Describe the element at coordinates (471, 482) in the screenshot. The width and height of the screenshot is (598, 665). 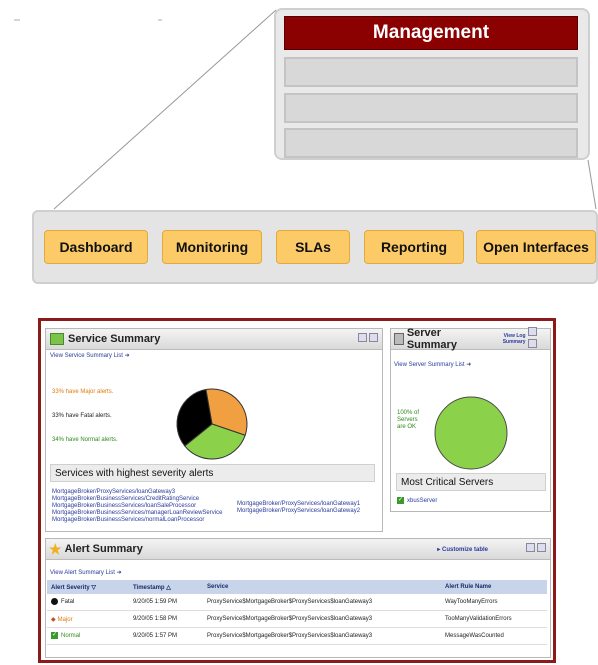
I see `critical-servers-title: Most Critical Servers` at that location.